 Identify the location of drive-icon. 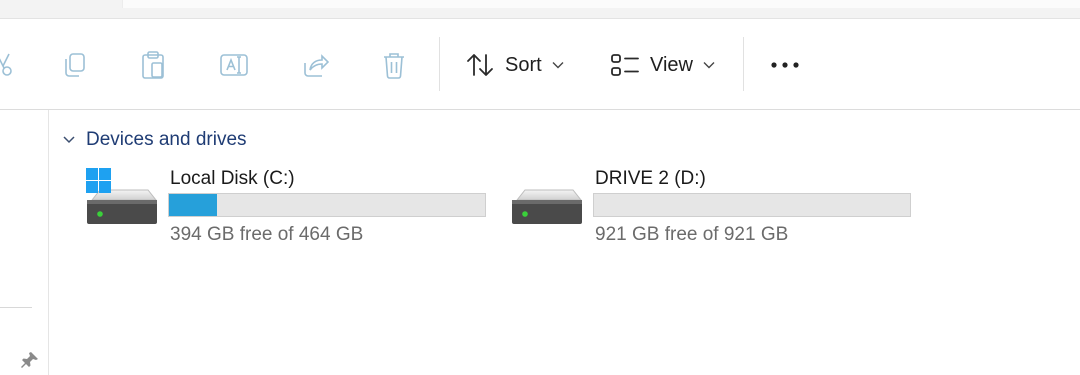
(548, 200).